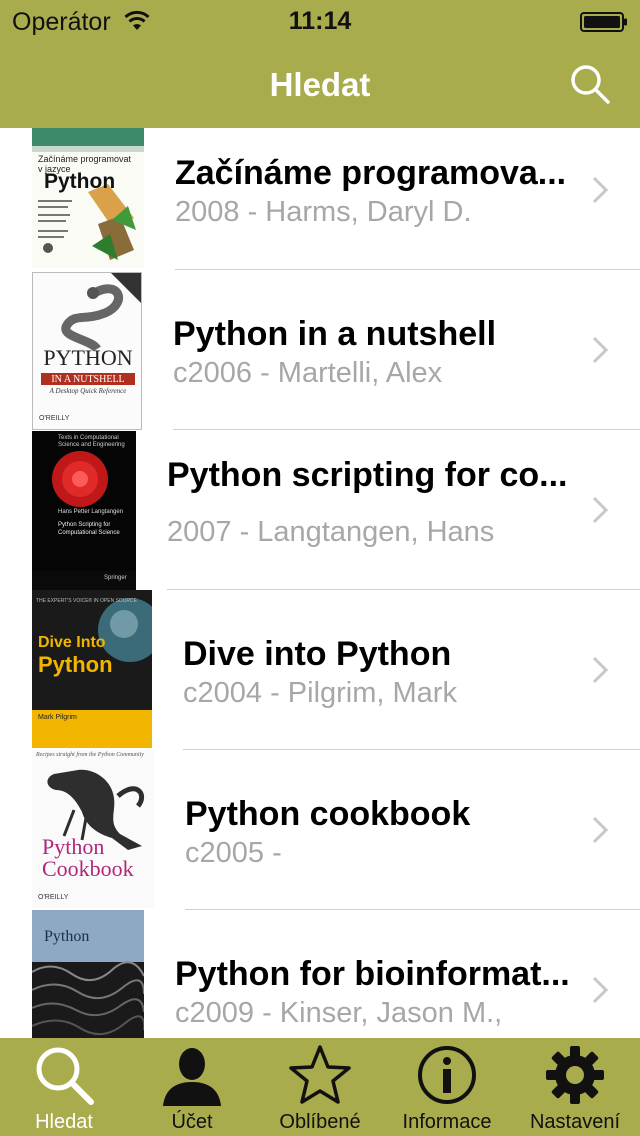 The height and width of the screenshot is (1136, 640). I want to click on book-title: Python cookbook, so click(328, 814).